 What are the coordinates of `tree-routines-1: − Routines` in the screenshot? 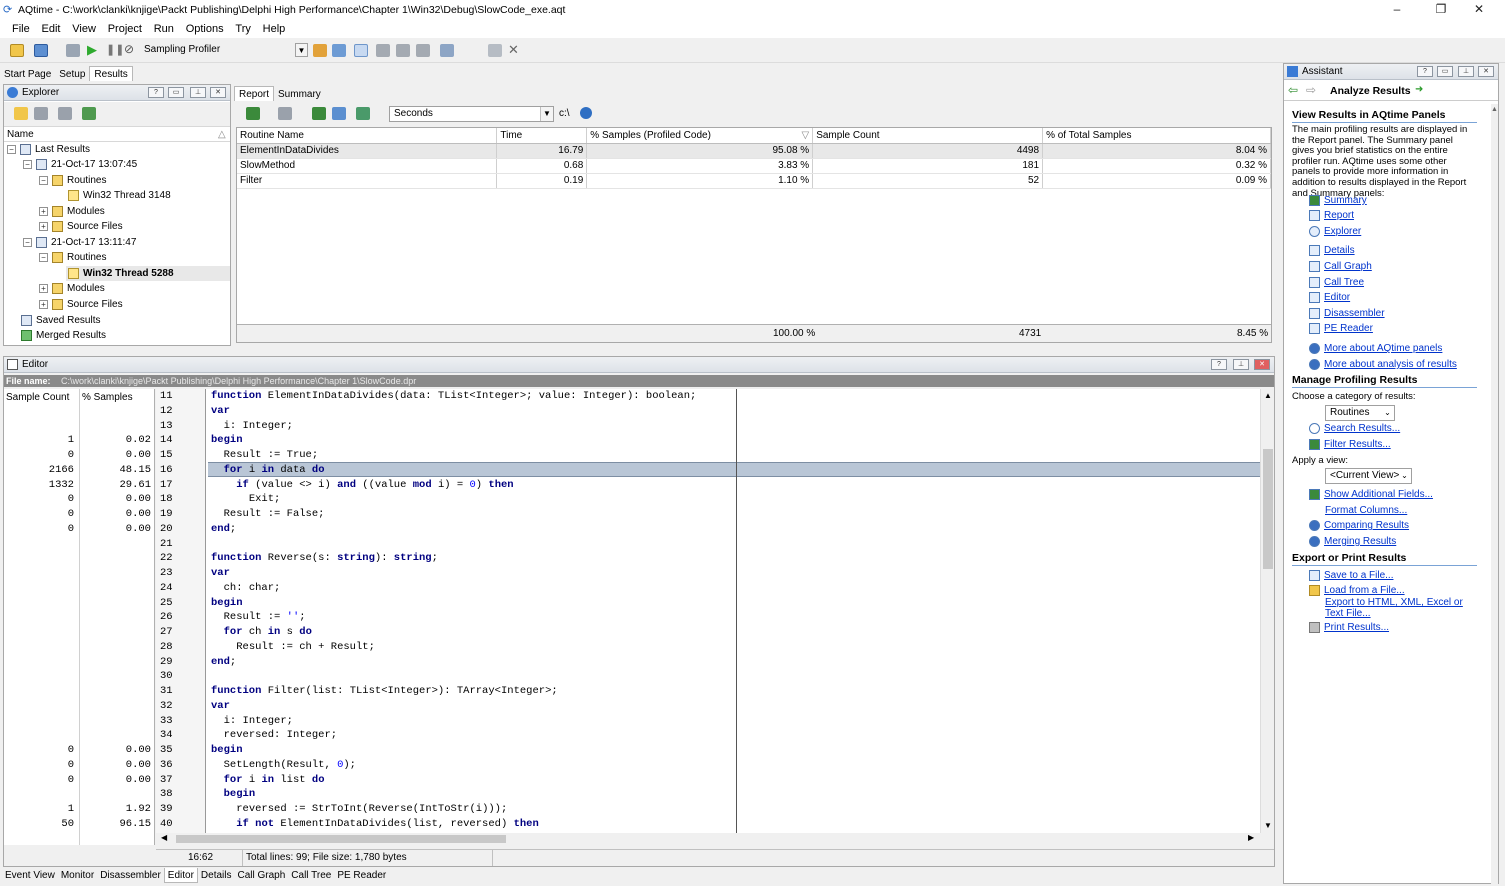 It's located at (72, 180).